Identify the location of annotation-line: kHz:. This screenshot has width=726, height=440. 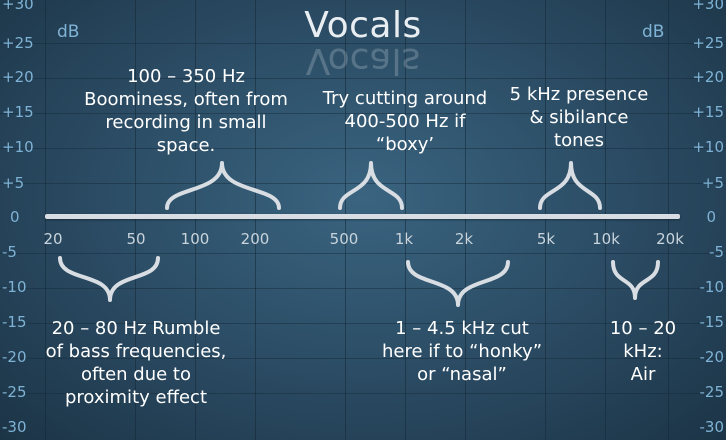
(643, 351).